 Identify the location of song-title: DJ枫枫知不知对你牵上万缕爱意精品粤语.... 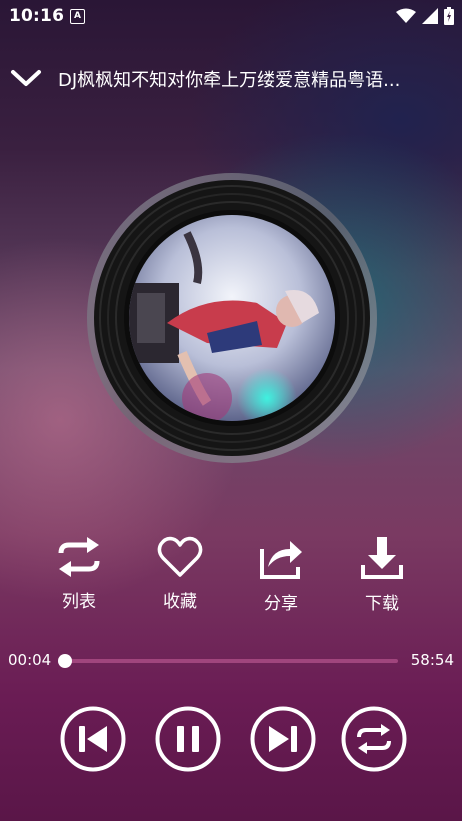
(229, 80).